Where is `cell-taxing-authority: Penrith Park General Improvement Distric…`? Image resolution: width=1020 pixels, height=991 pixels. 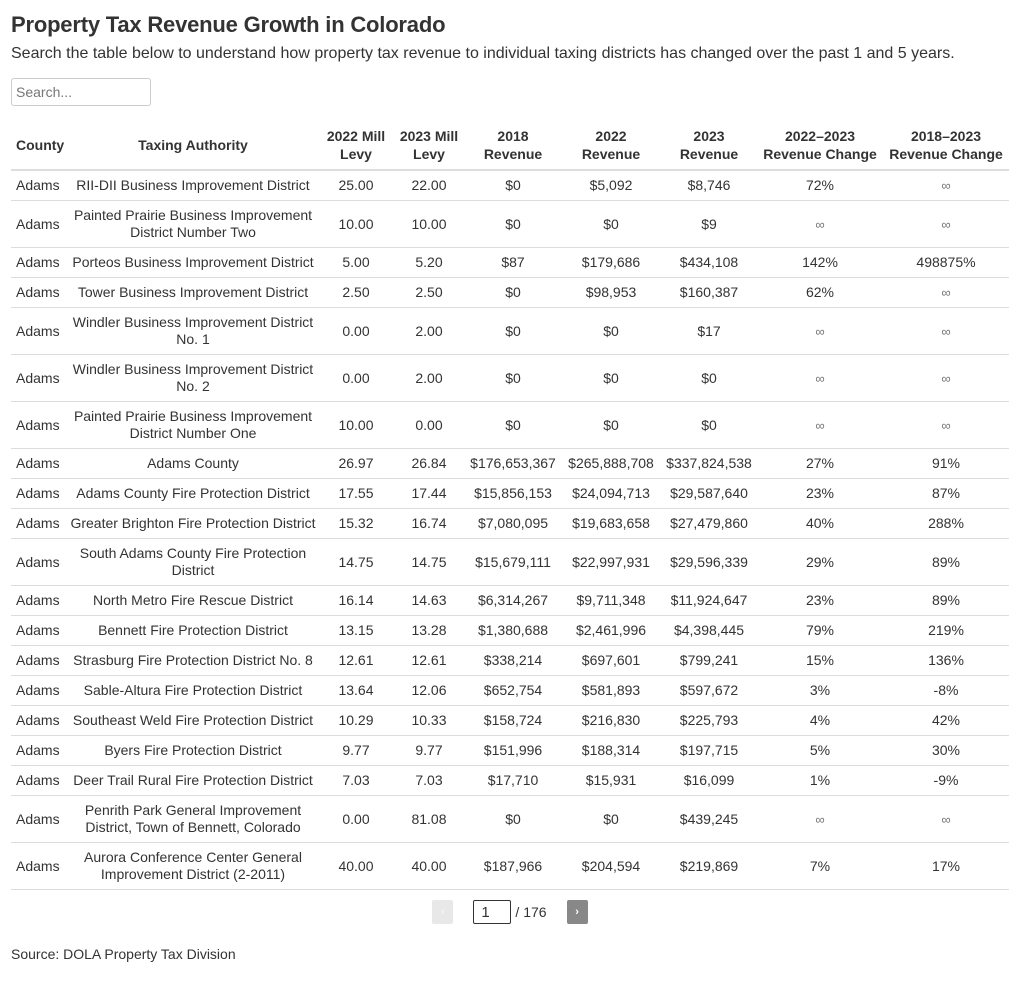 cell-taxing-authority: Penrith Park General Improvement Distric… is located at coordinates (193, 819).